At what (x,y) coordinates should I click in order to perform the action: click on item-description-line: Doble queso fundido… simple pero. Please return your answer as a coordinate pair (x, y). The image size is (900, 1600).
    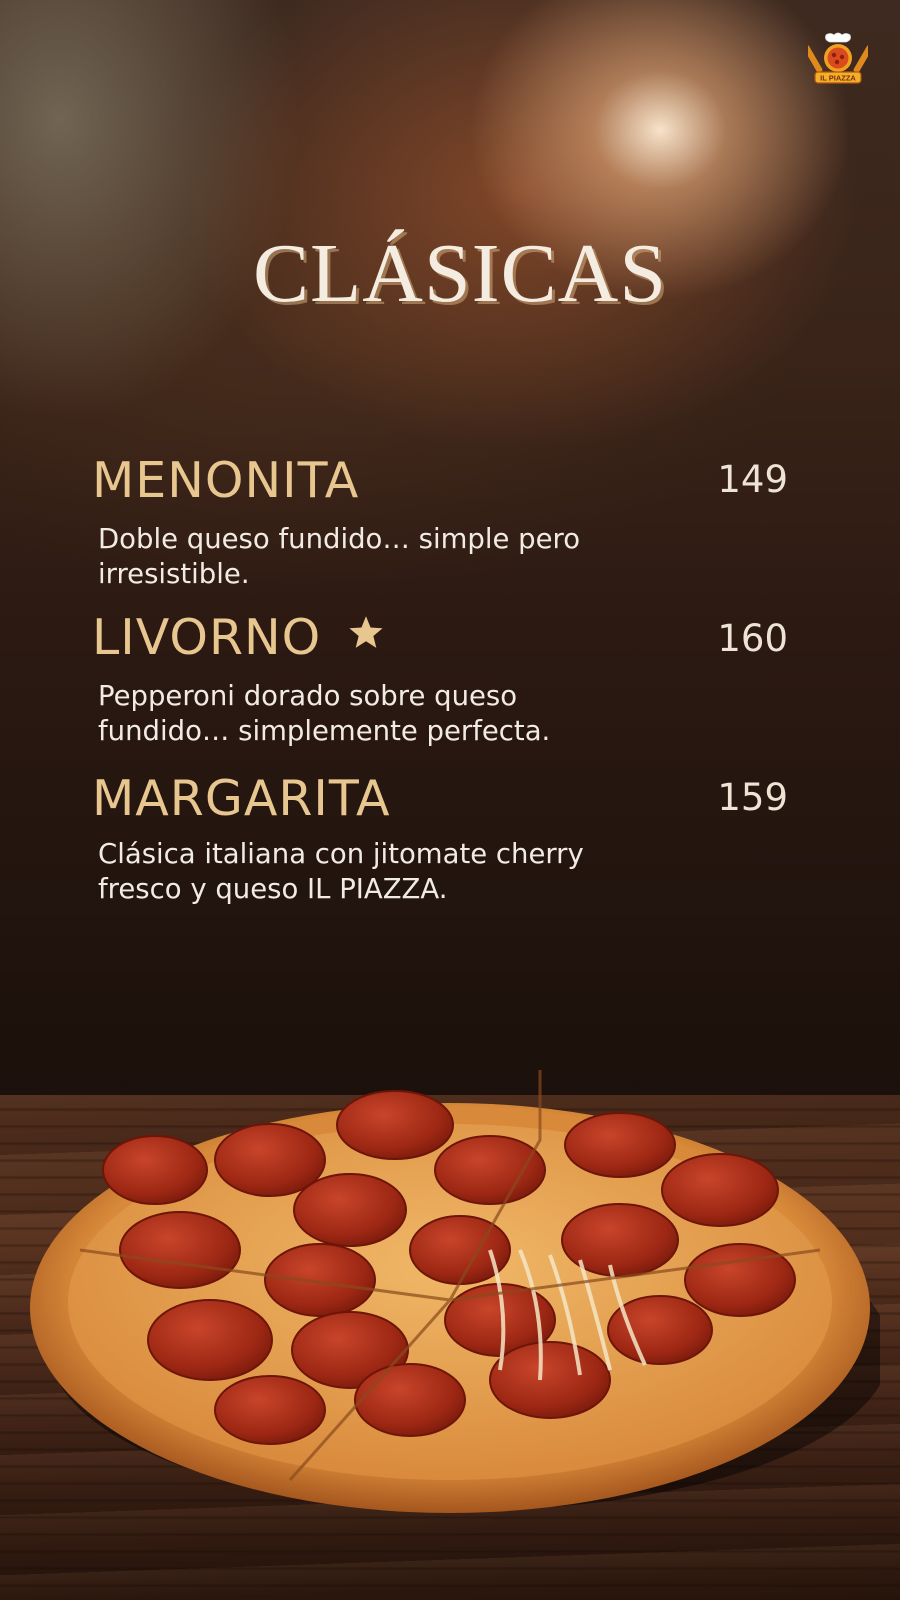
    Looking at the image, I should click on (339, 539).